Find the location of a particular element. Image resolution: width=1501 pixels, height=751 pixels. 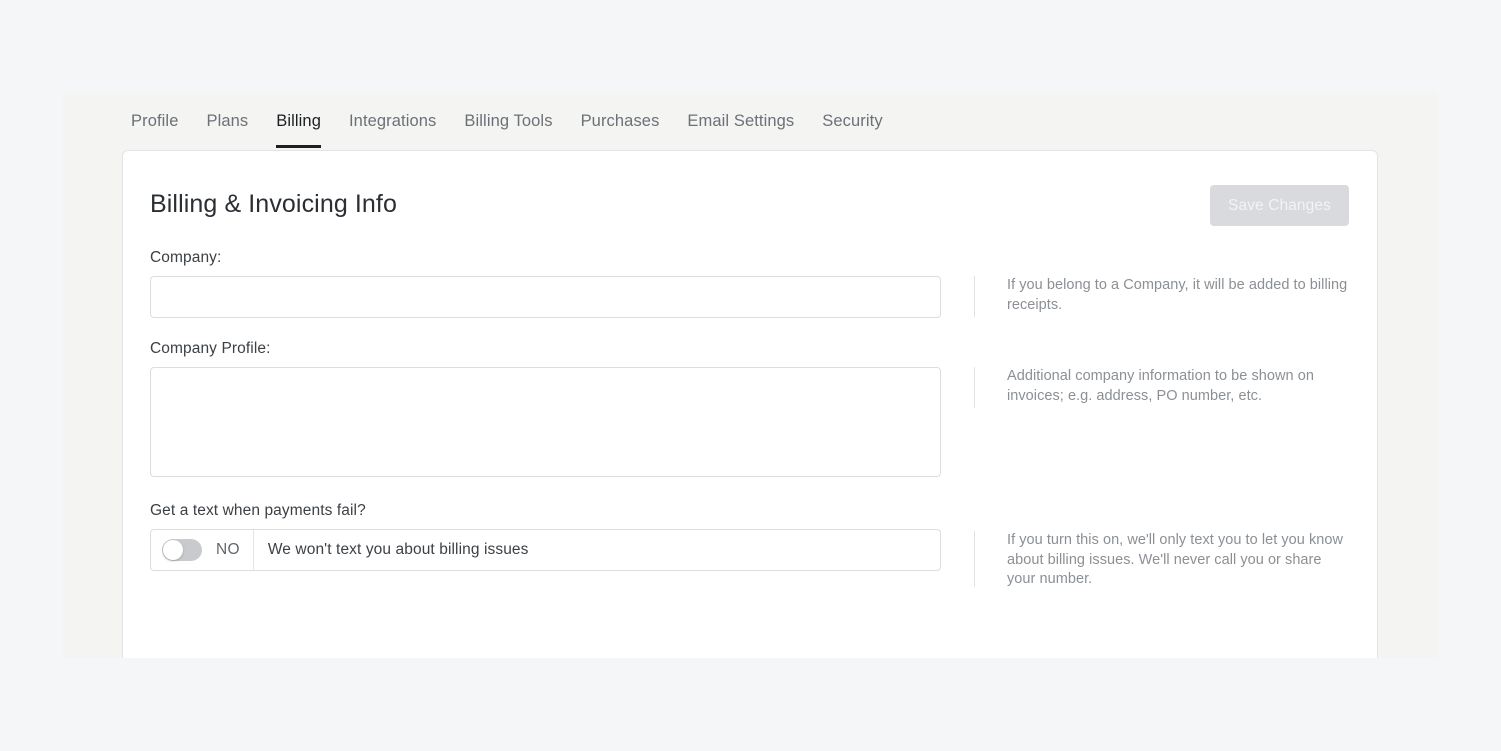

toggle-knob-icon is located at coordinates (173, 550).